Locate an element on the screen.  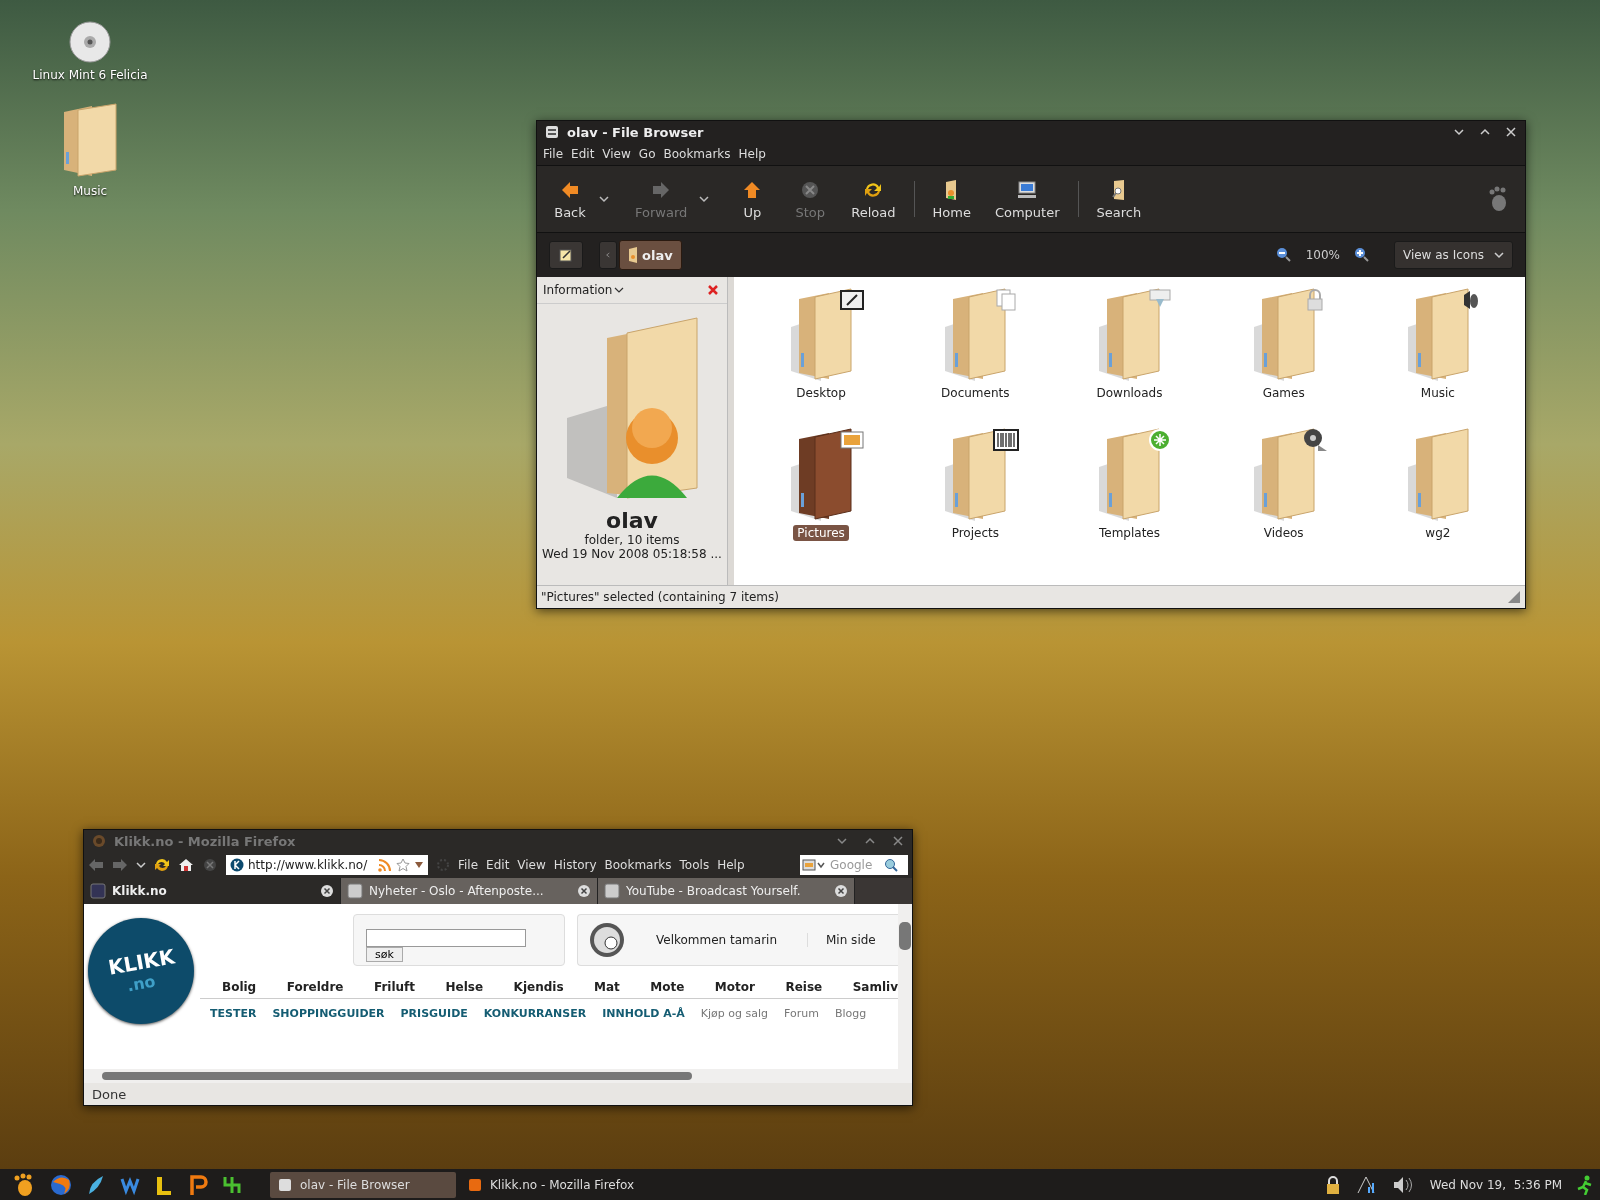
folder-label: Desktop is located at coordinates (821, 393).